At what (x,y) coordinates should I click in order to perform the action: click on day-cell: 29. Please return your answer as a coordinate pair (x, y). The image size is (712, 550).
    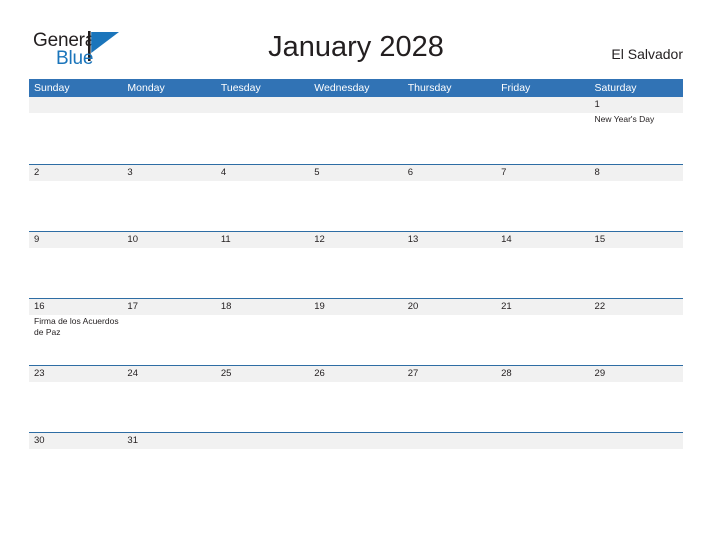
    Looking at the image, I should click on (636, 399).